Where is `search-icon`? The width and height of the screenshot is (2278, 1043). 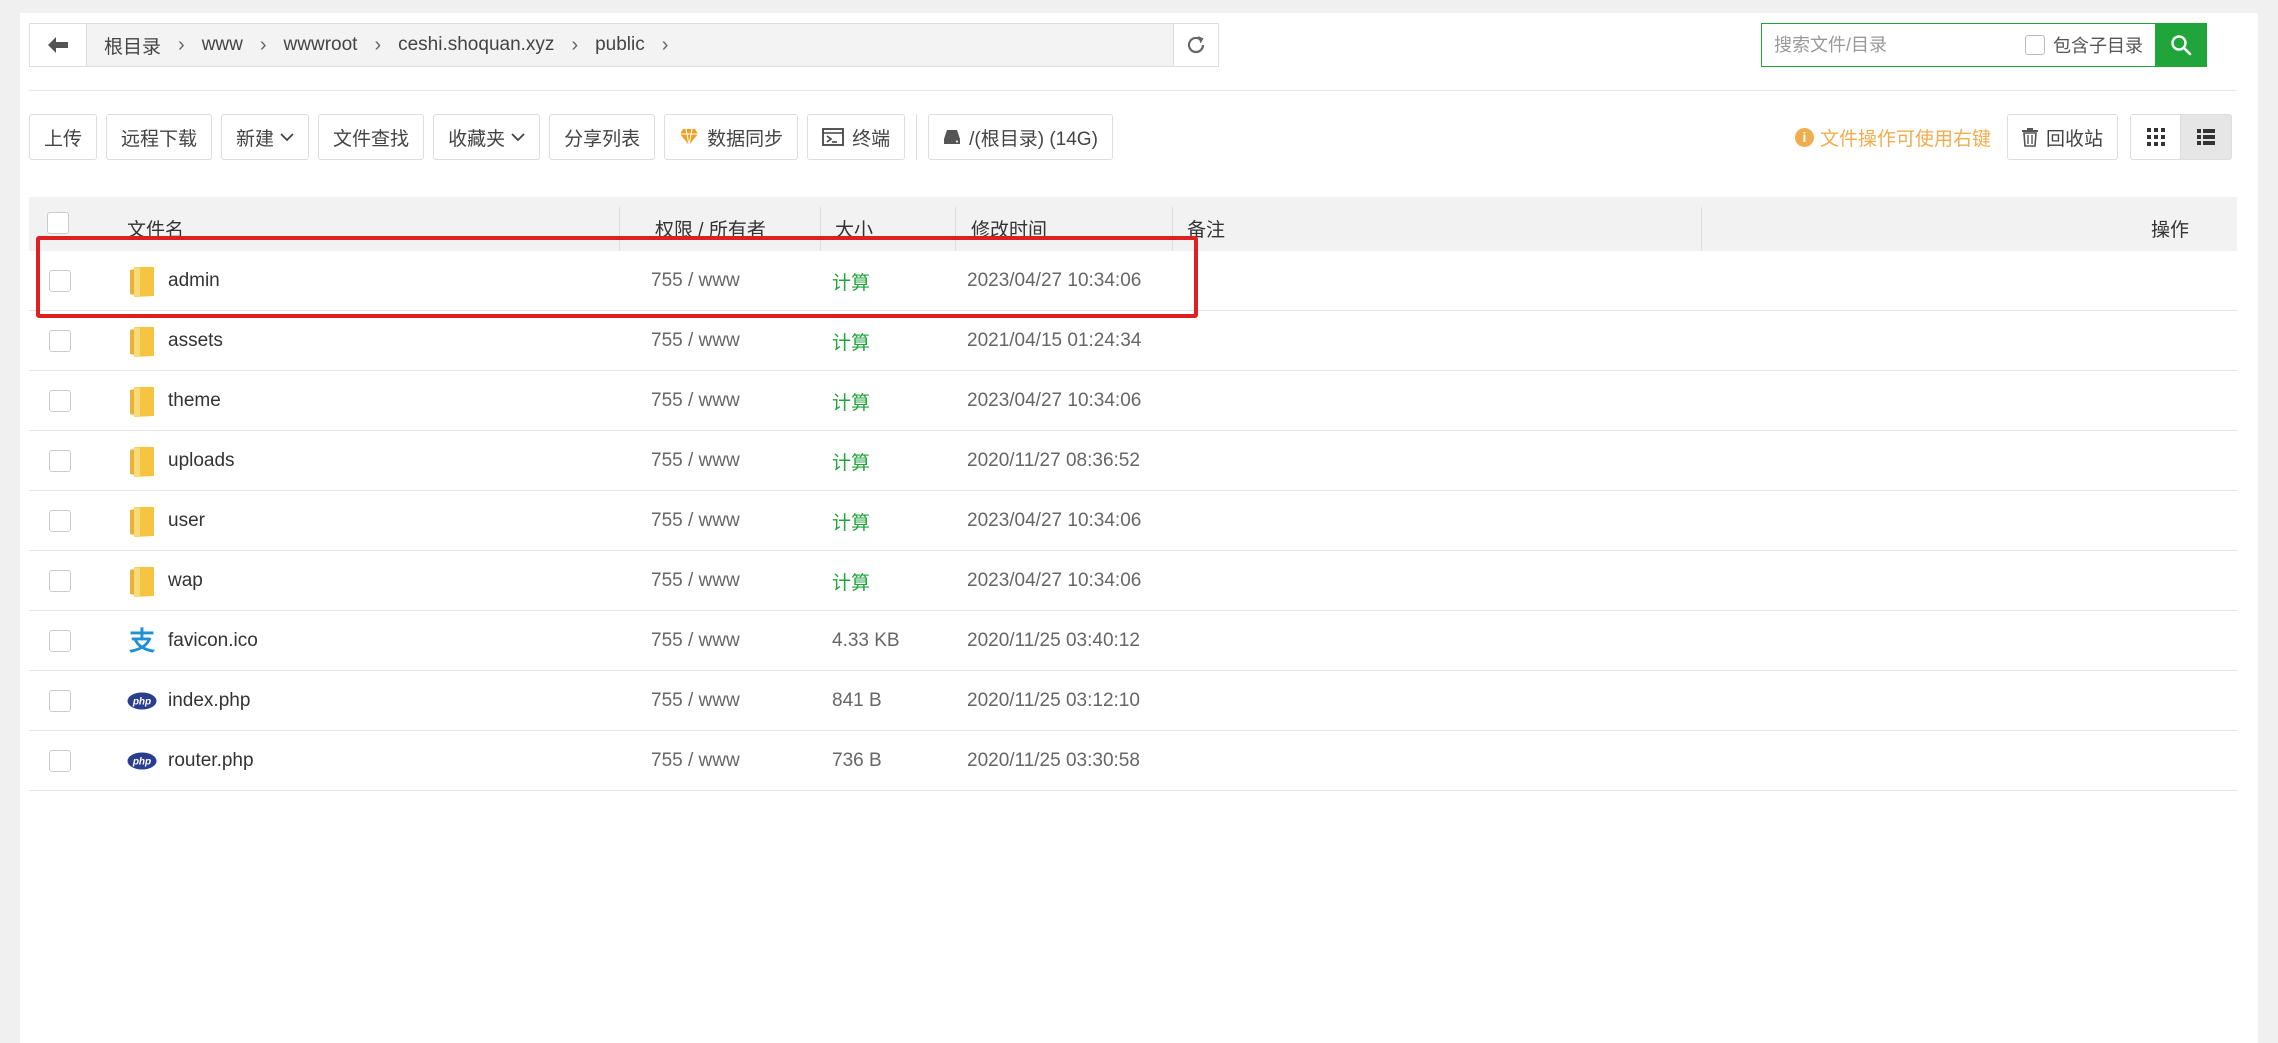 search-icon is located at coordinates (2180, 45).